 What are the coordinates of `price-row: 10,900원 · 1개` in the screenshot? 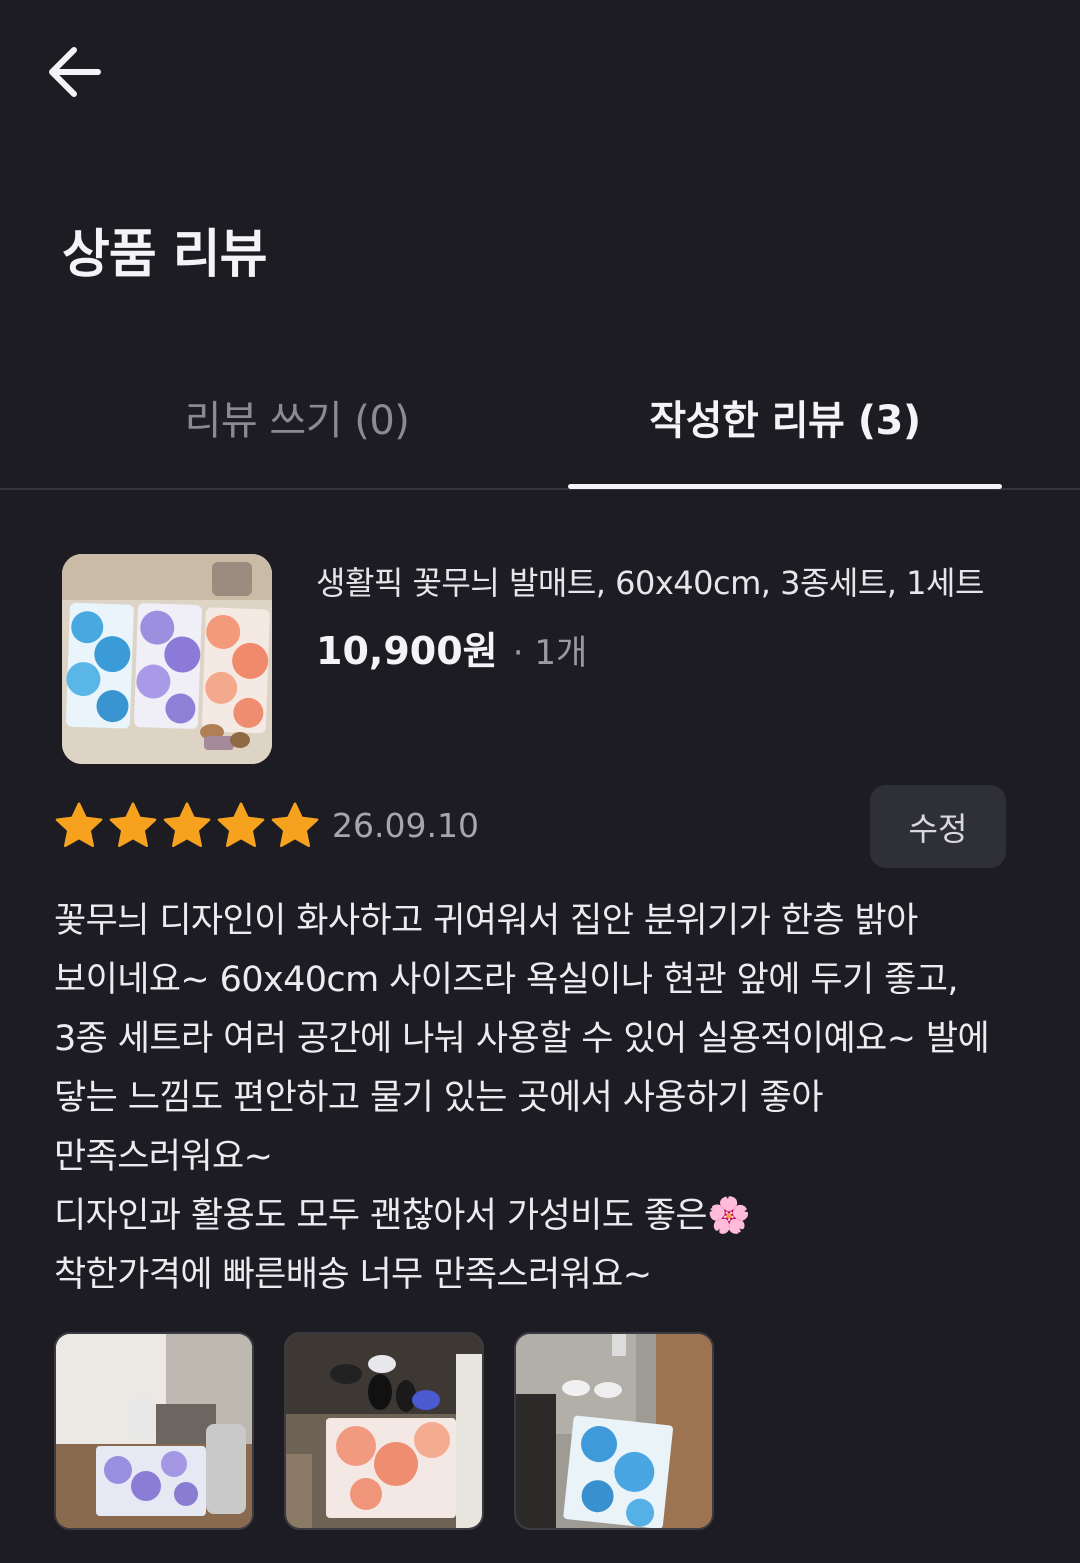 It's located at (451, 647).